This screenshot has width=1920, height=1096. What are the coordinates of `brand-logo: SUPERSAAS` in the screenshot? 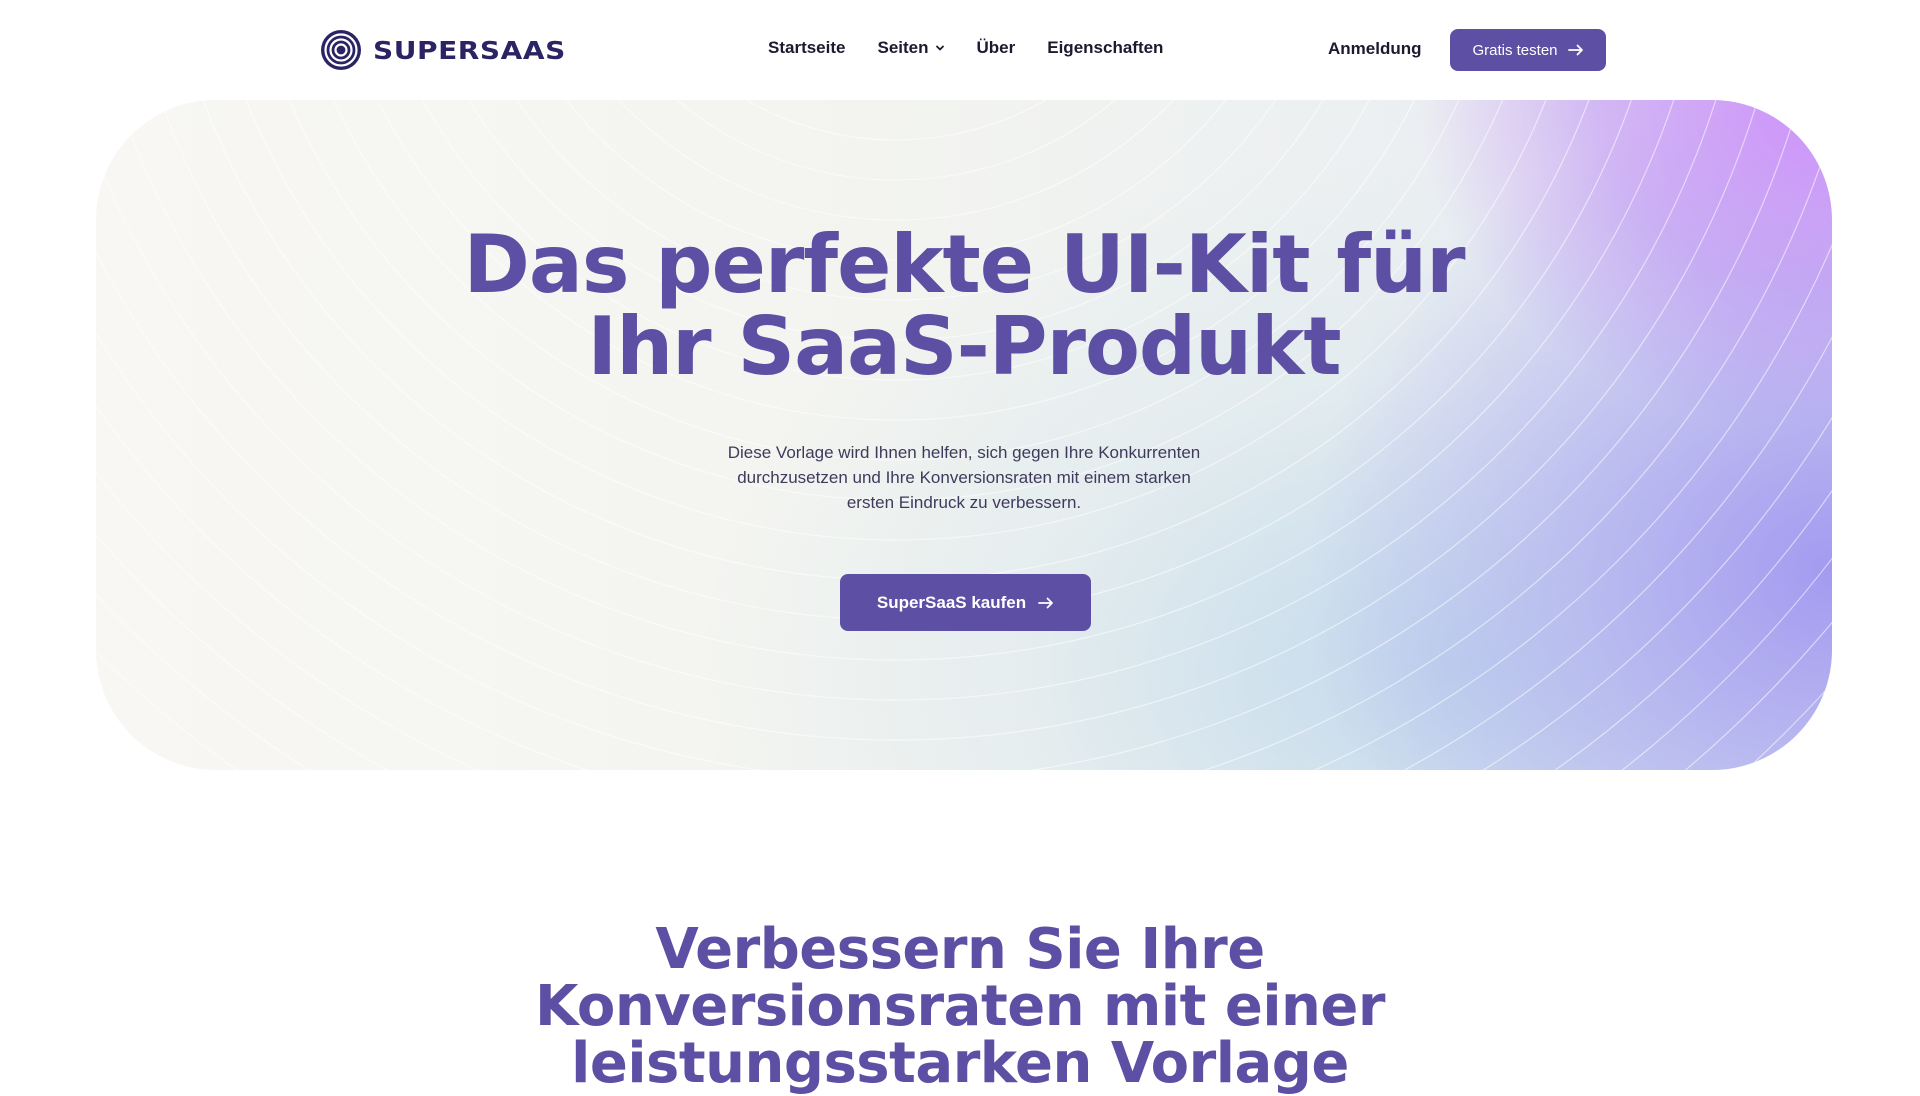 It's located at (442, 50).